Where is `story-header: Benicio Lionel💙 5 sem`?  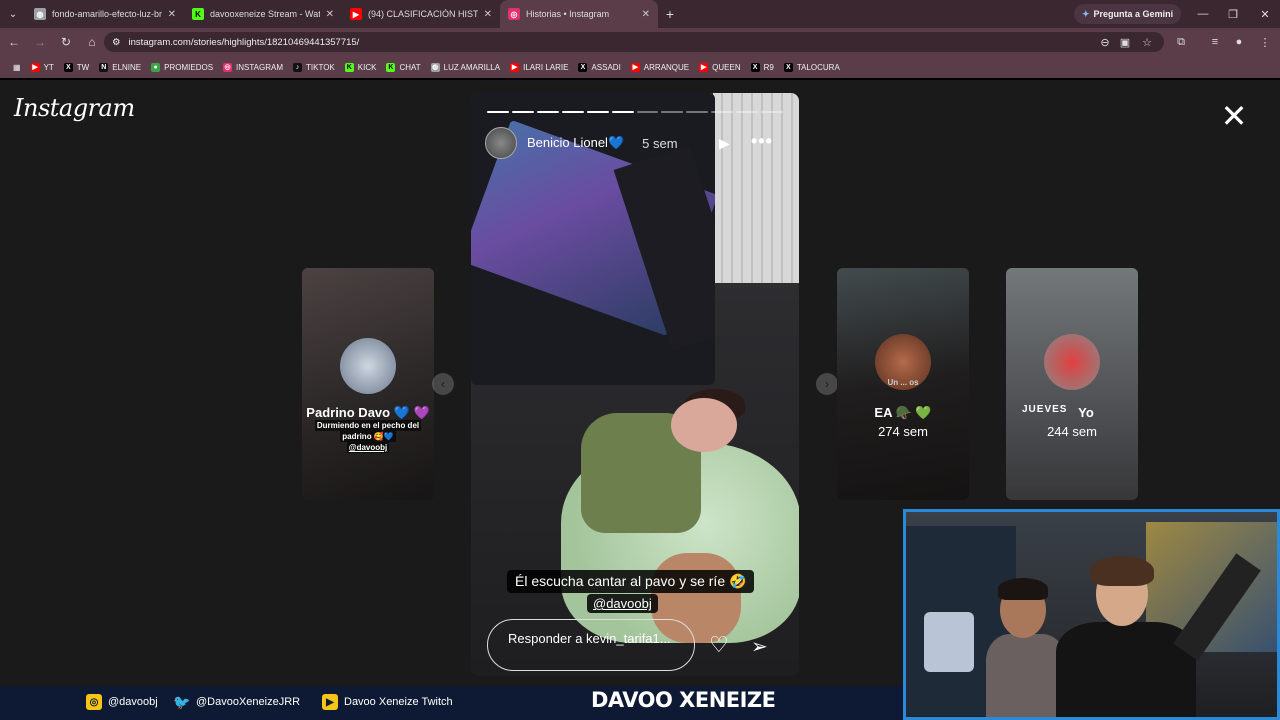 story-header: Benicio Lionel💙 5 sem is located at coordinates (581, 143).